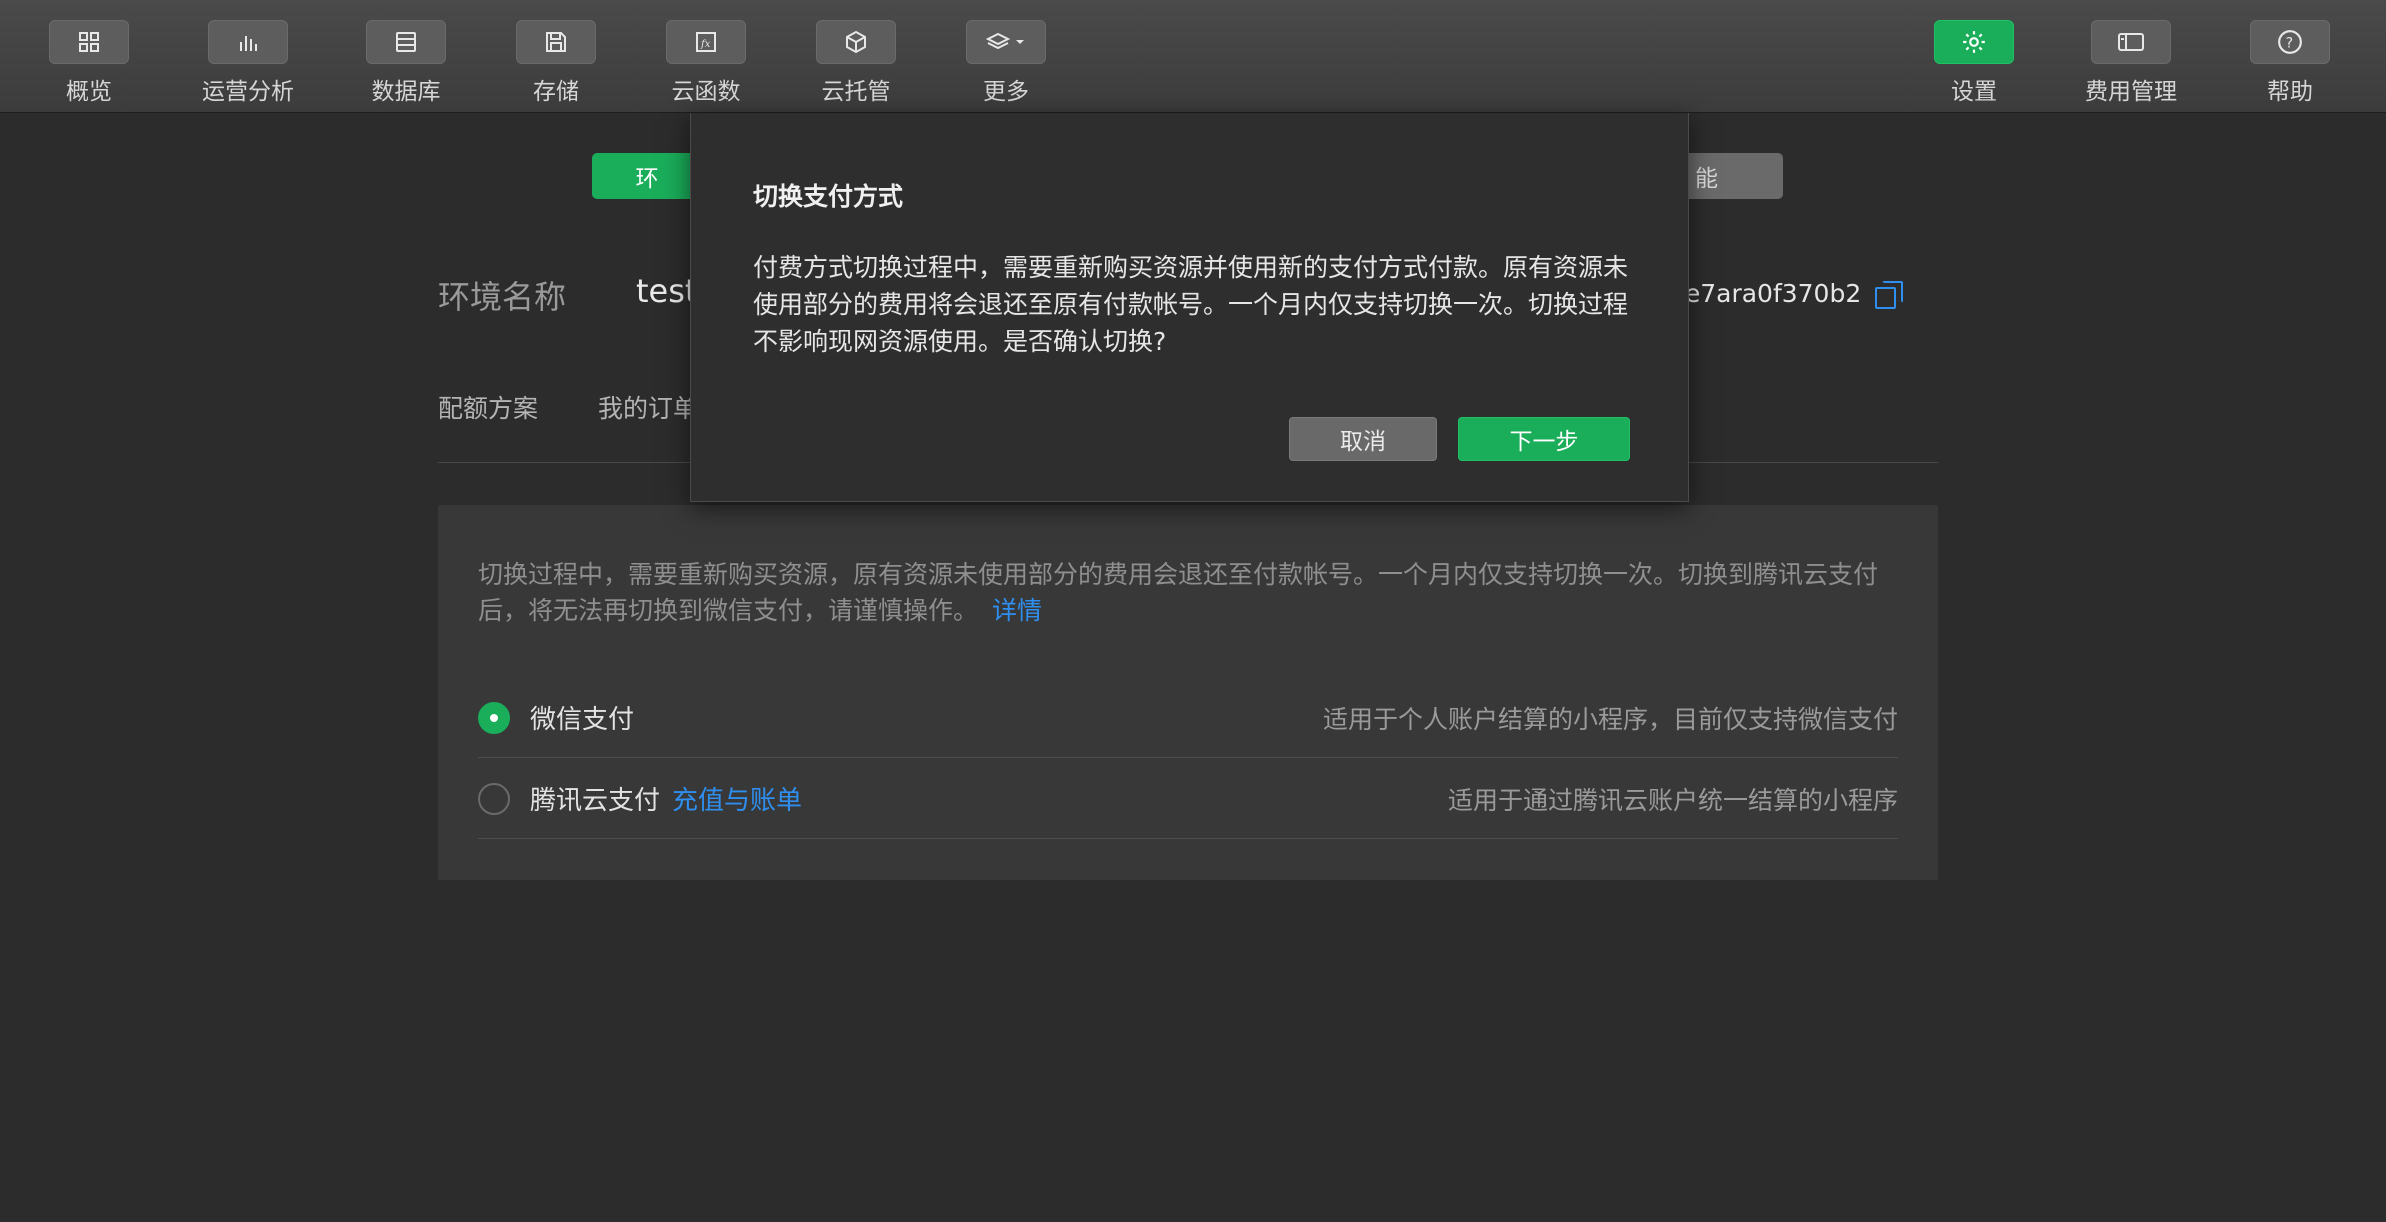 Image resolution: width=2386 pixels, height=1222 pixels. What do you see at coordinates (667, 291) in the screenshot?
I see `env-name-value: test` at bounding box center [667, 291].